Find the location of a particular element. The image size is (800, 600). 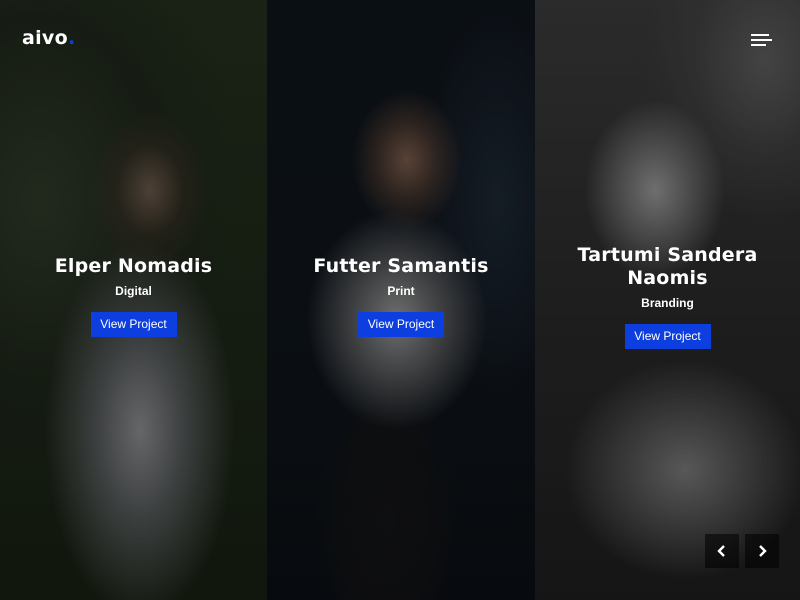

project-category: Digital is located at coordinates (133, 291).